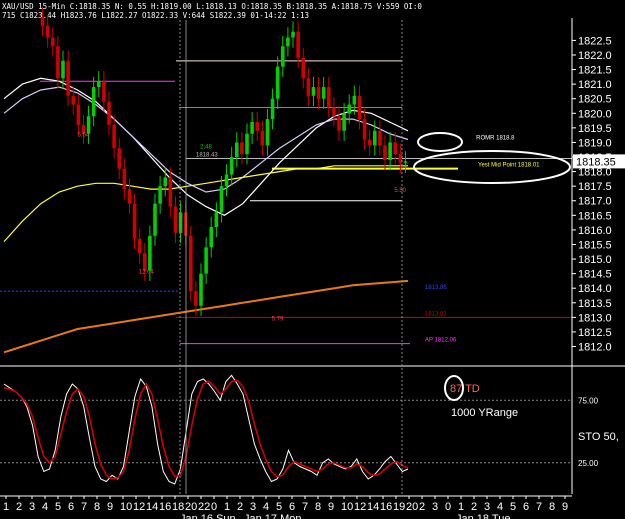  I want to click on level-label: 1813.86, so click(436, 288).